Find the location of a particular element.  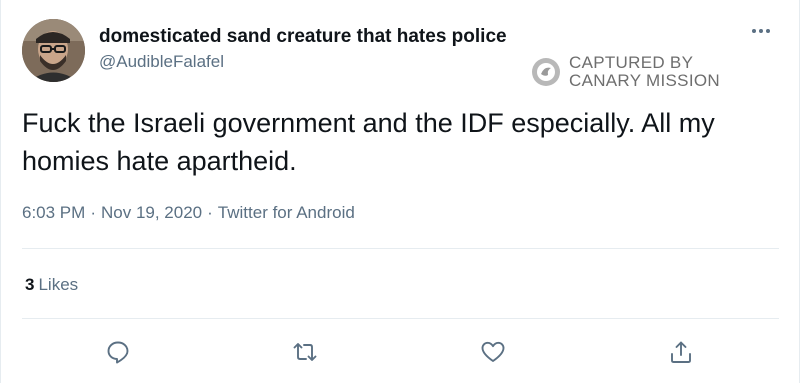

reply-button is located at coordinates (118, 352).